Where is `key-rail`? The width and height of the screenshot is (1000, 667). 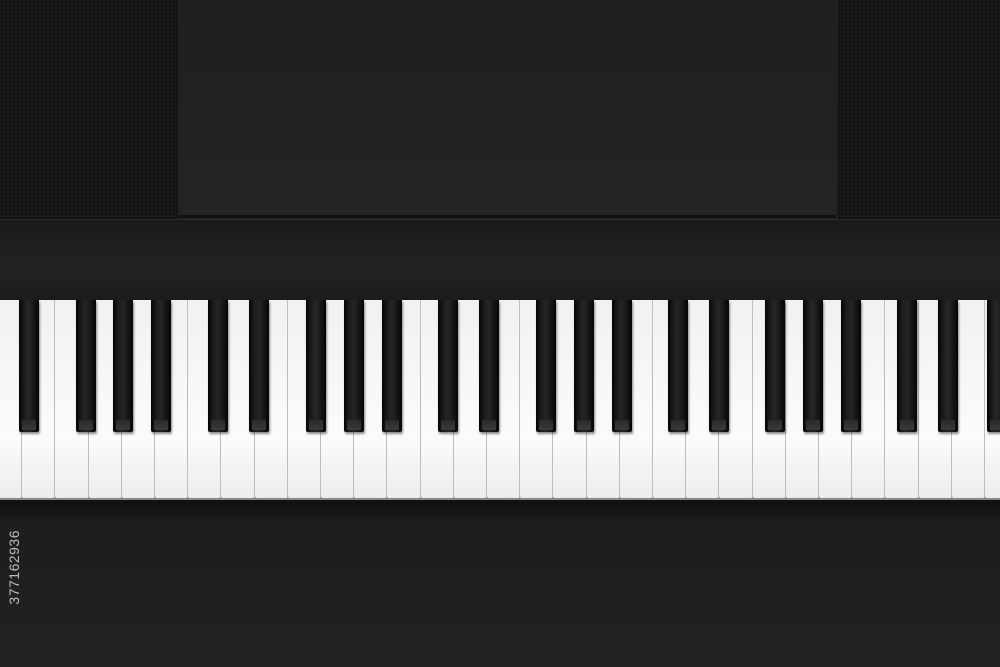
key-rail is located at coordinates (500, 260).